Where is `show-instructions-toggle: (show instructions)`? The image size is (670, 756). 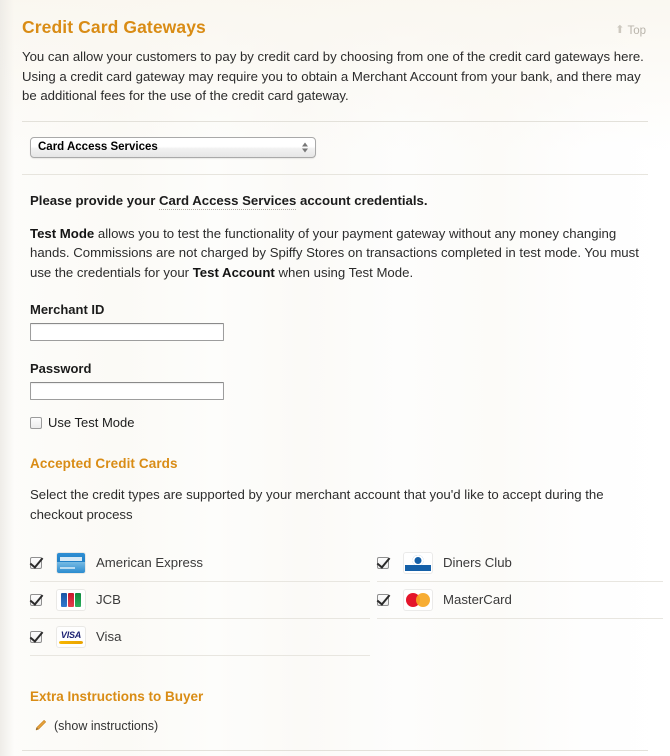
show-instructions-toggle: (show instructions) is located at coordinates (341, 726).